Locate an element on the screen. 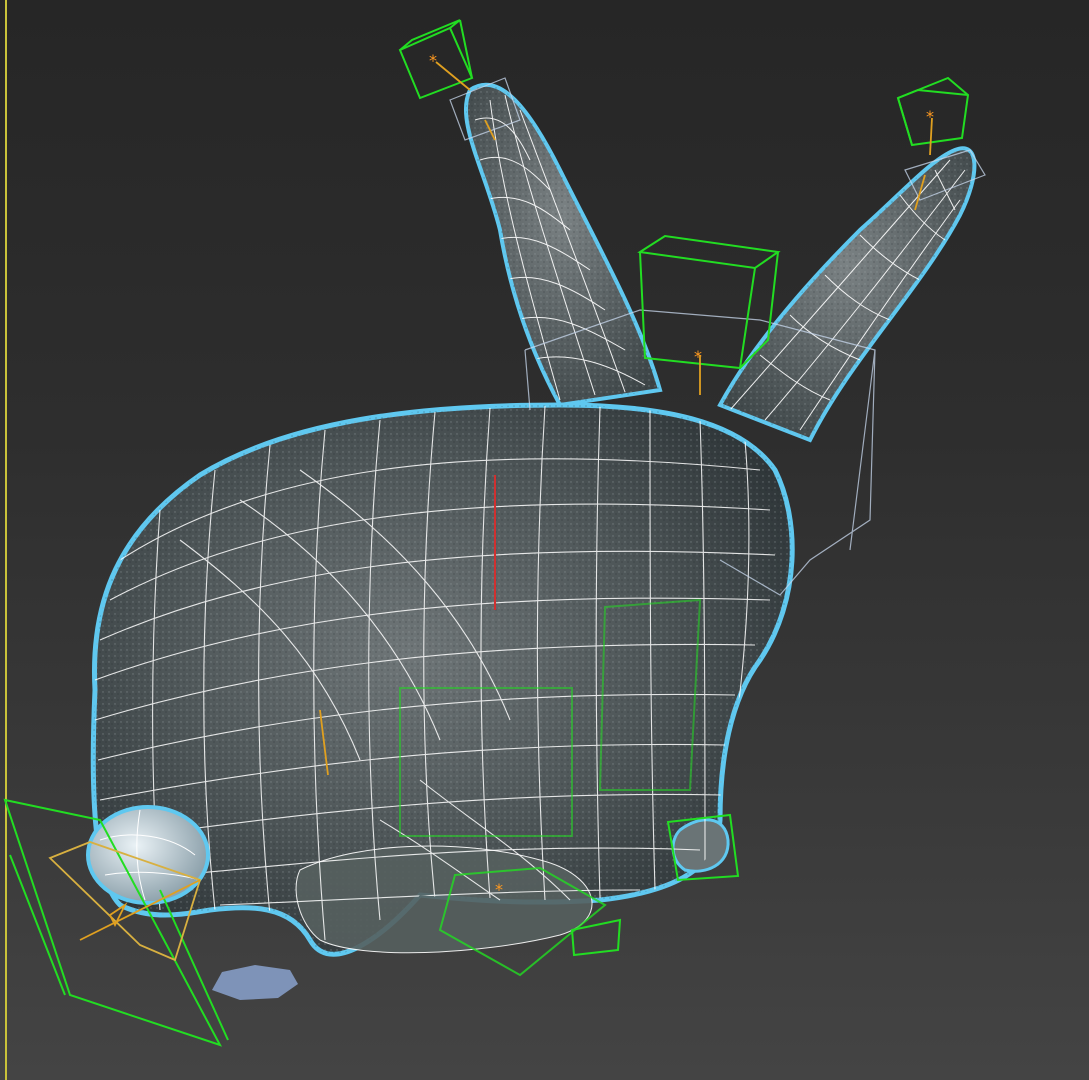  left-ear is located at coordinates (560, 245).